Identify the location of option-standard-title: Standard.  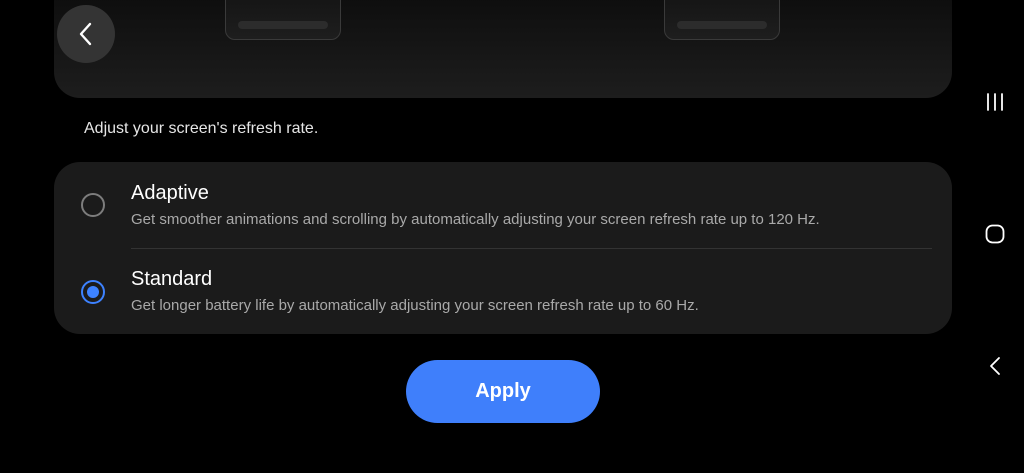
(172, 279).